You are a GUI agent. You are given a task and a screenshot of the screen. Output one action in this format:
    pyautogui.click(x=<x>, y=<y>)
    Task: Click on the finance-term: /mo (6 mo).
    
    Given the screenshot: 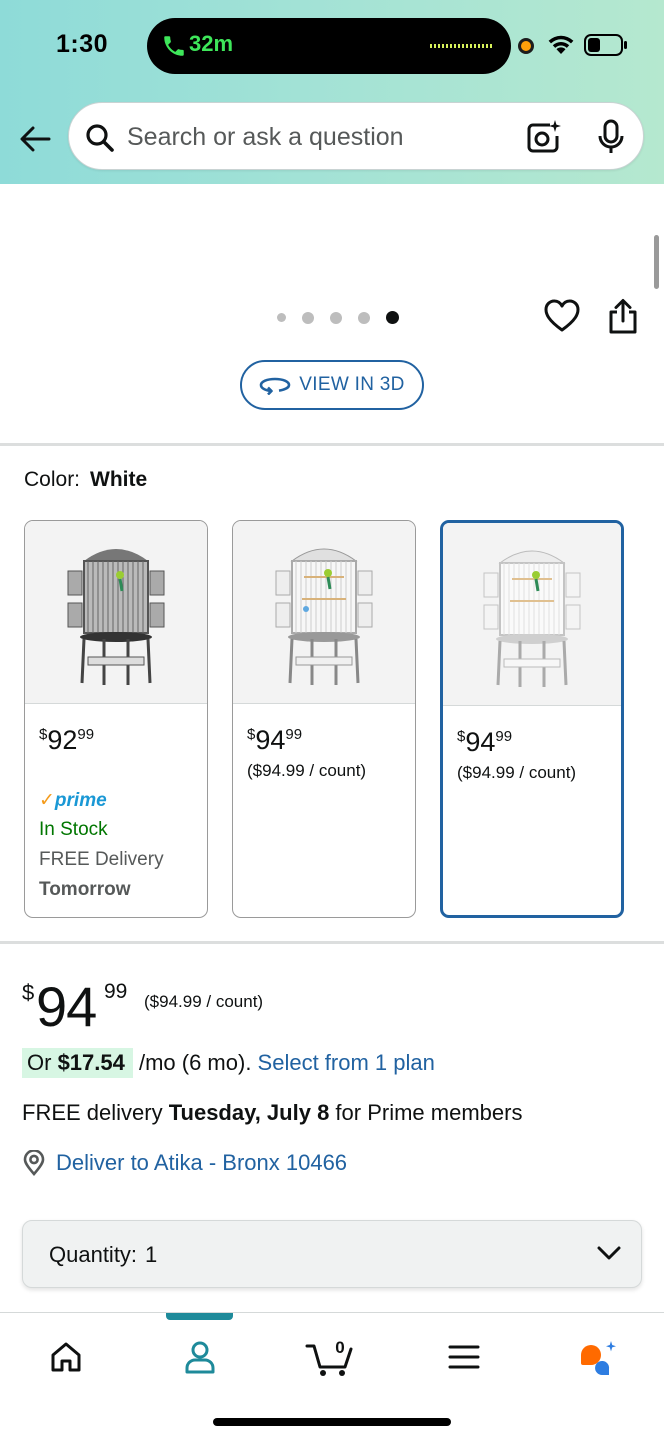 What is the action you would take?
    pyautogui.click(x=195, y=1062)
    